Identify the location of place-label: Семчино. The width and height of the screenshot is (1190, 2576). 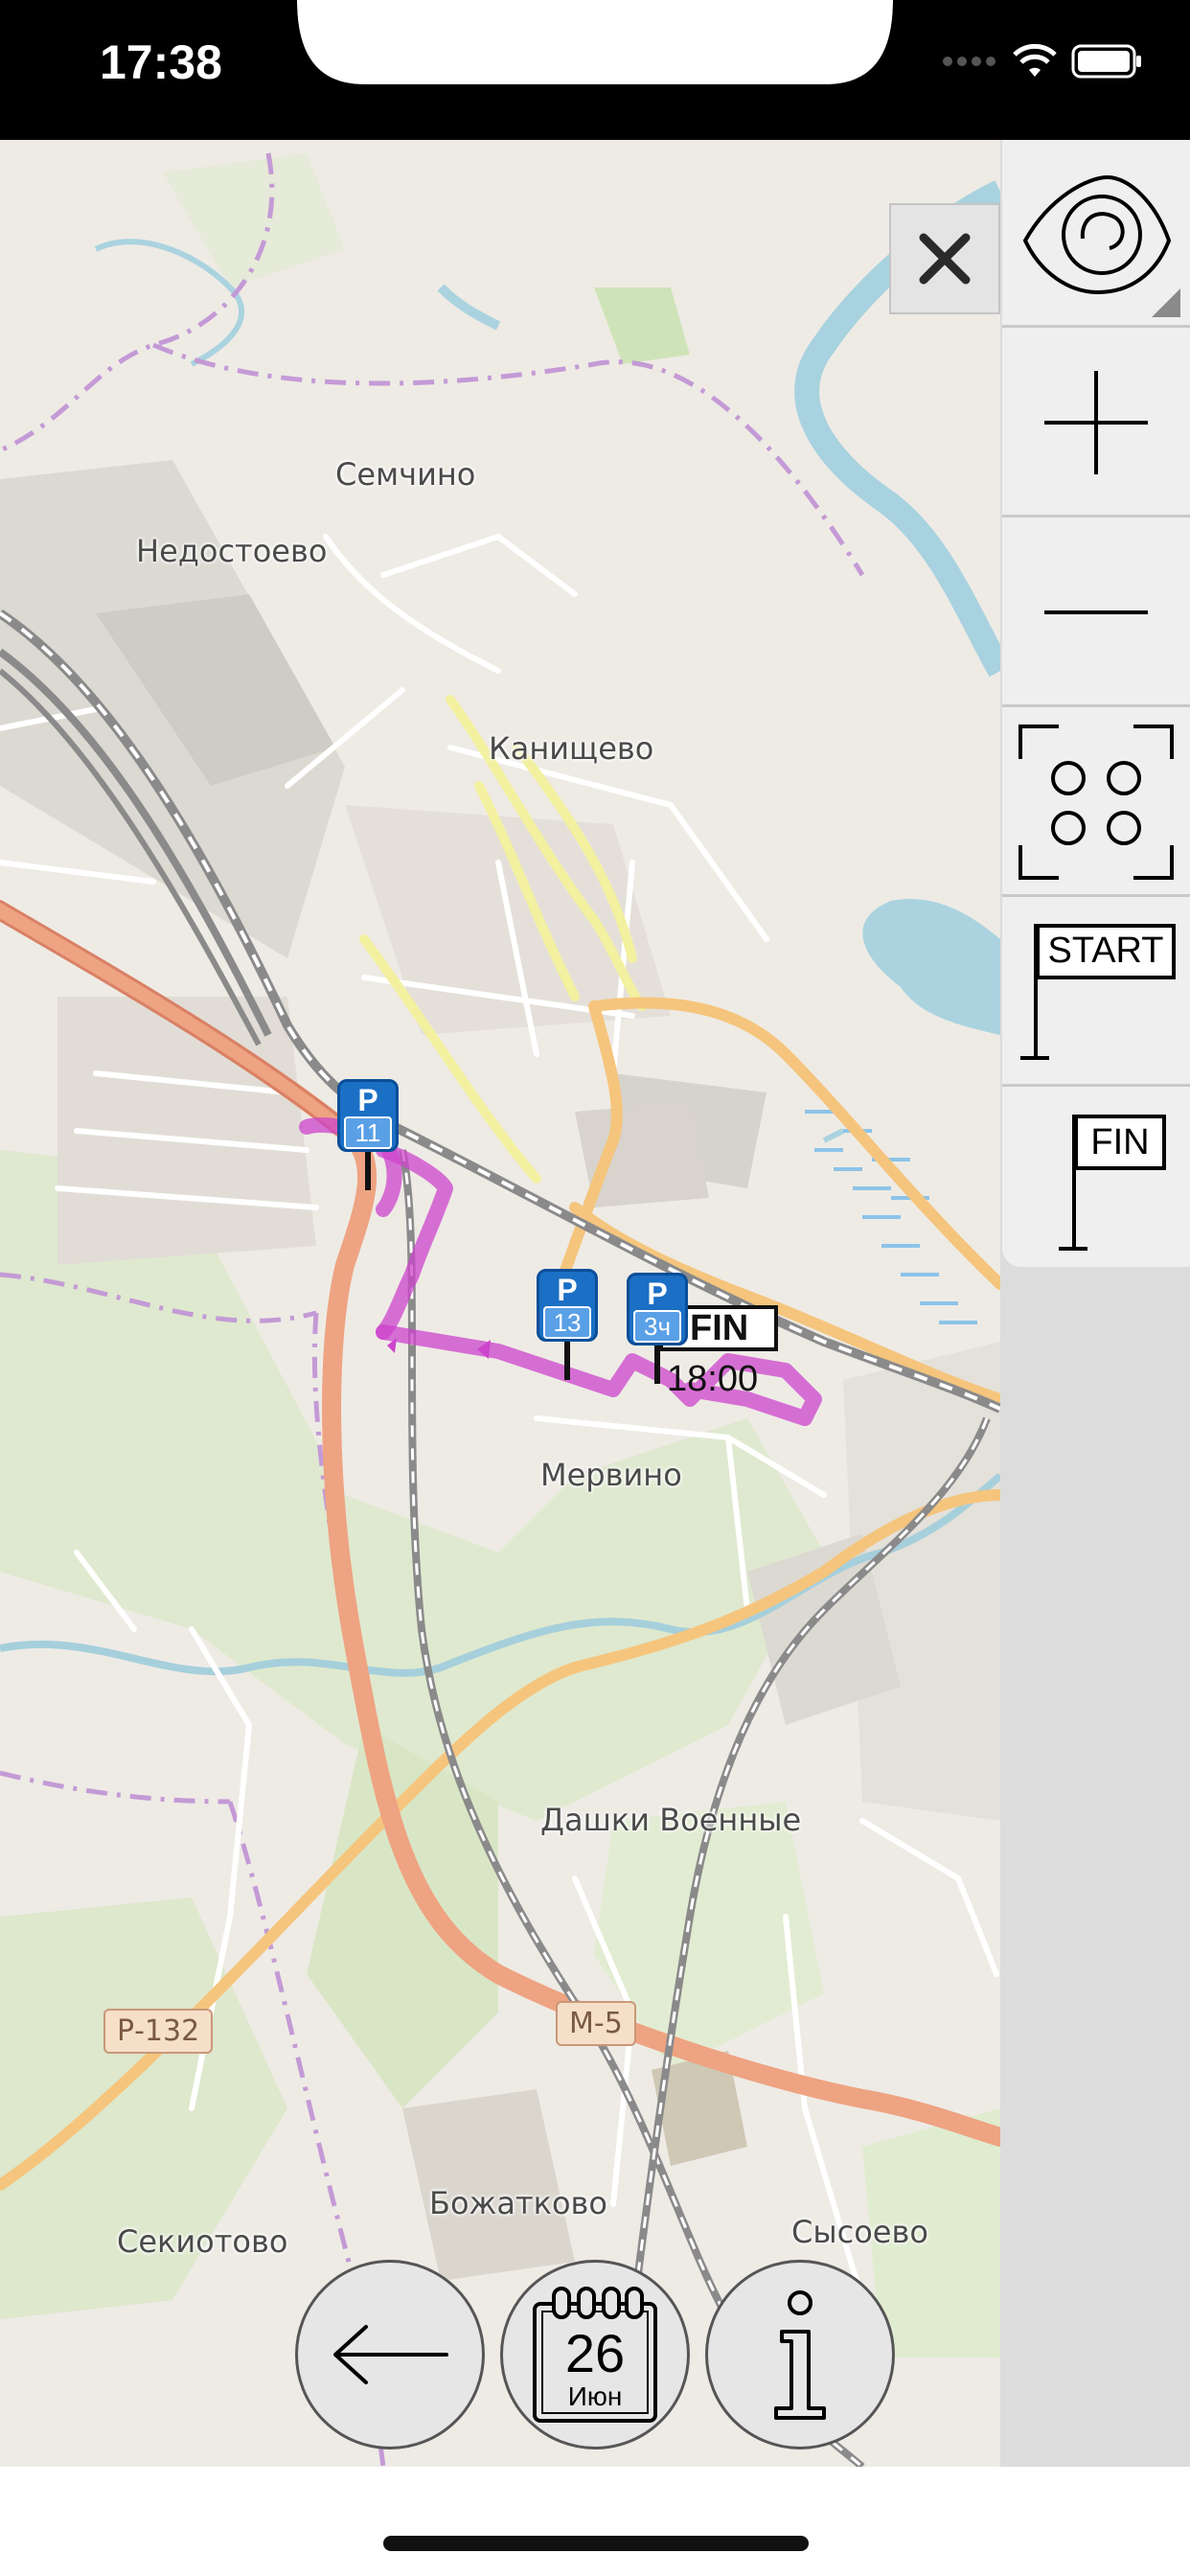
(405, 474).